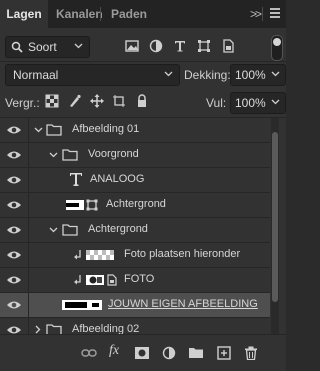  What do you see at coordinates (275, 217) in the screenshot?
I see `scrollbar-thumb` at bounding box center [275, 217].